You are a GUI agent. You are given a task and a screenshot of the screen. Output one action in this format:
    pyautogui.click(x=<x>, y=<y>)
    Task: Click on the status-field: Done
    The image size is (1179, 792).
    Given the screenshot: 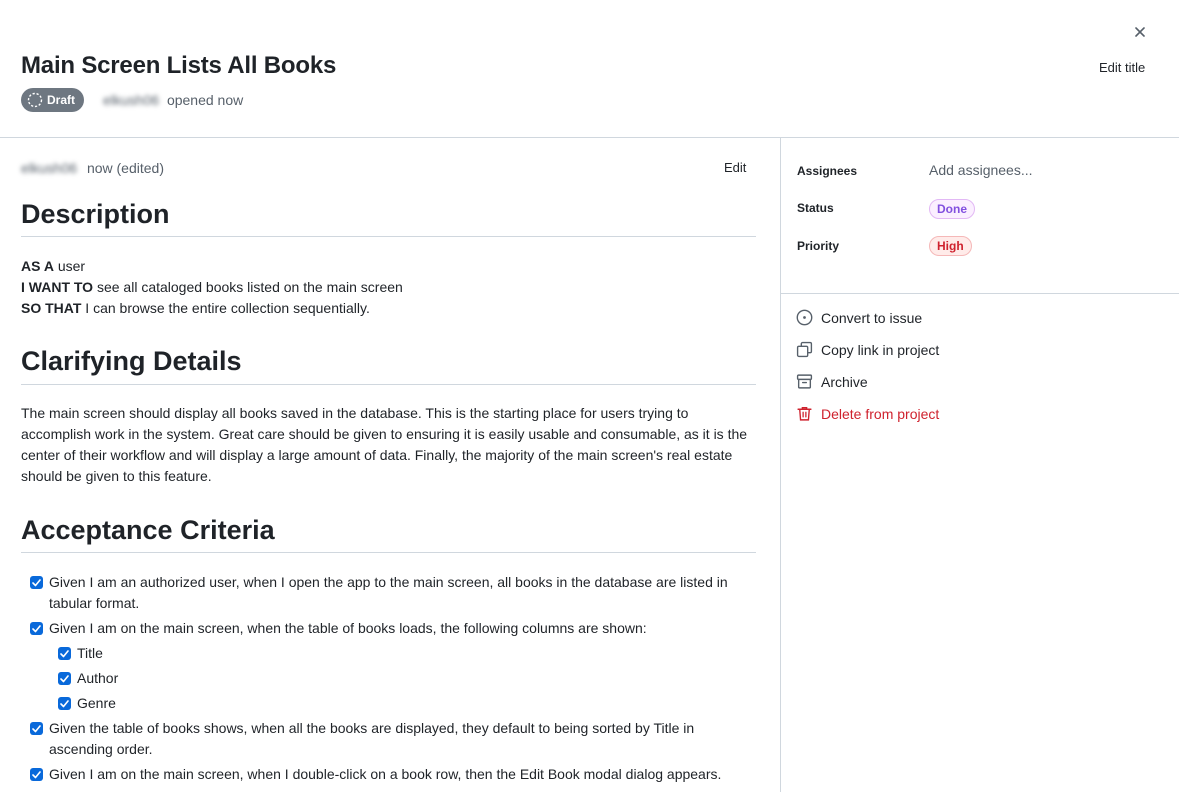 What is the action you would take?
    pyautogui.click(x=952, y=209)
    